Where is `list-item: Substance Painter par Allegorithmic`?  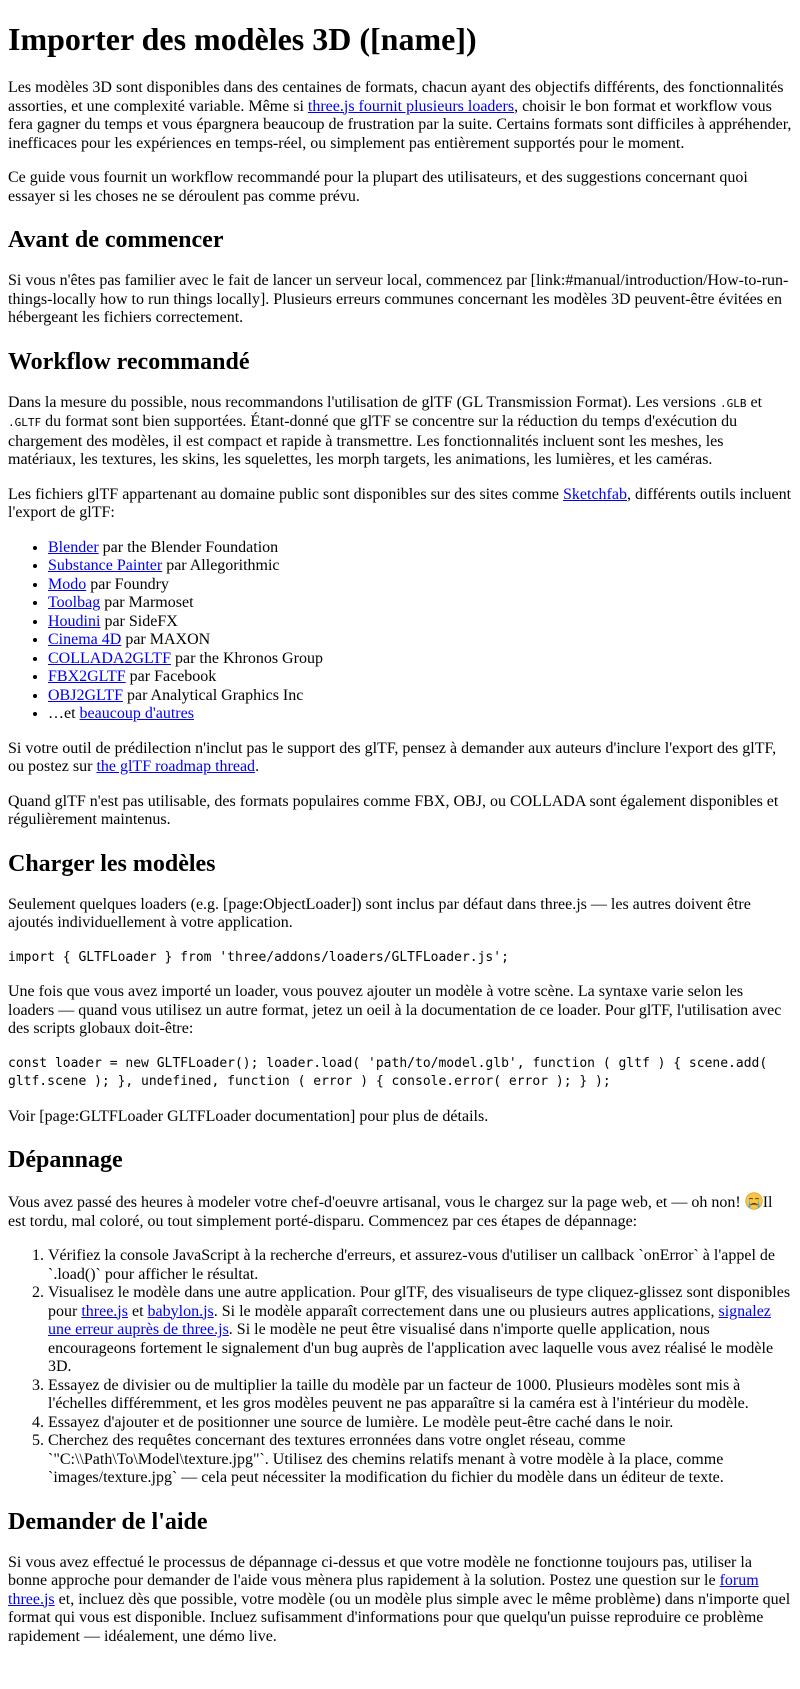
list-item: Substance Painter par Allegorithmic is located at coordinates (420, 566).